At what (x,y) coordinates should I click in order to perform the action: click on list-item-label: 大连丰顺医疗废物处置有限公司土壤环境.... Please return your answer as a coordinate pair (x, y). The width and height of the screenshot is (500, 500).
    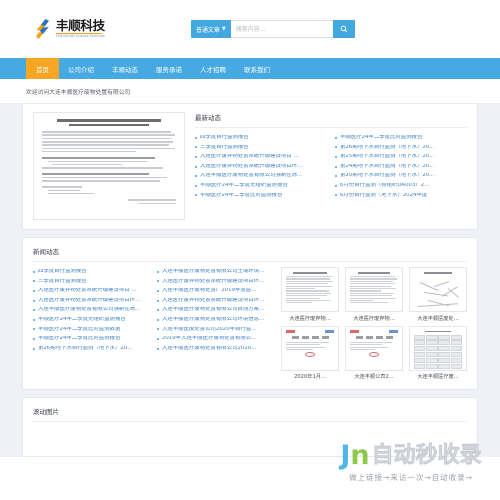
    Looking at the image, I should click on (213, 272).